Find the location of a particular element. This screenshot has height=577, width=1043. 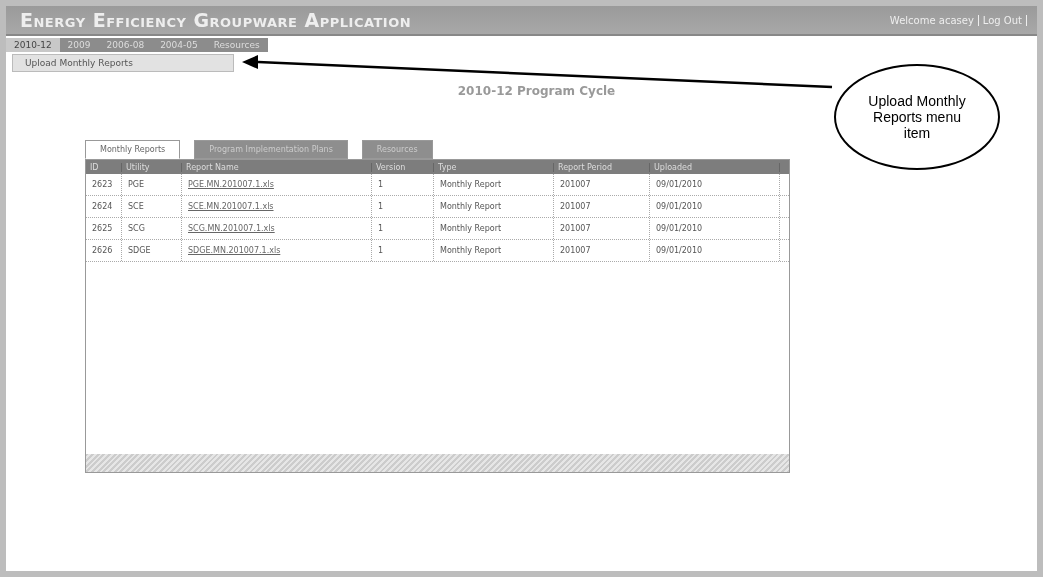

table-cell: PGE is located at coordinates (136, 184).